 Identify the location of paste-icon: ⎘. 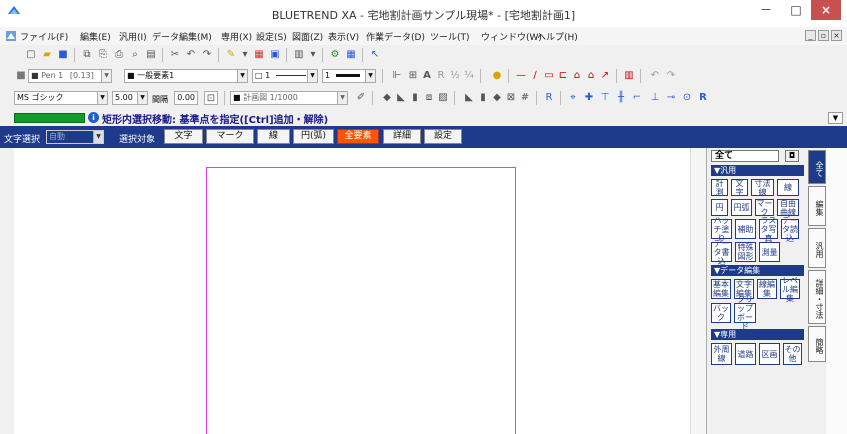
(103, 55).